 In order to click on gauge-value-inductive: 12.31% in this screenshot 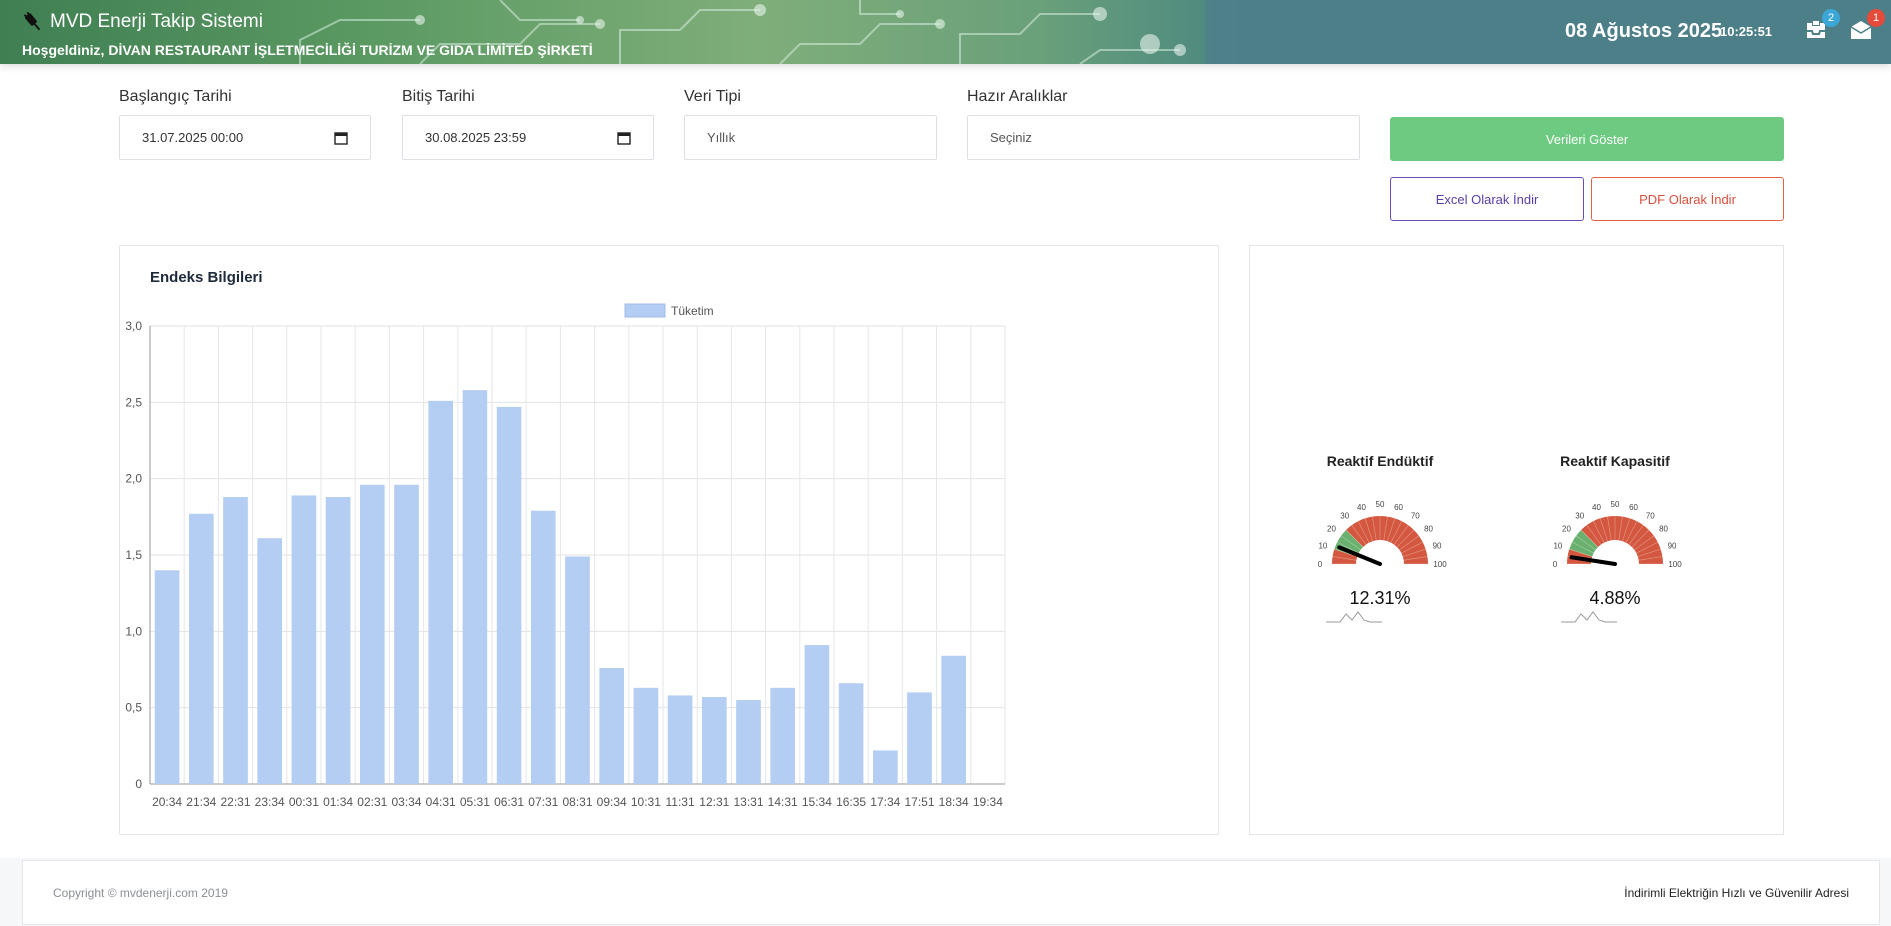, I will do `click(1380, 598)`.